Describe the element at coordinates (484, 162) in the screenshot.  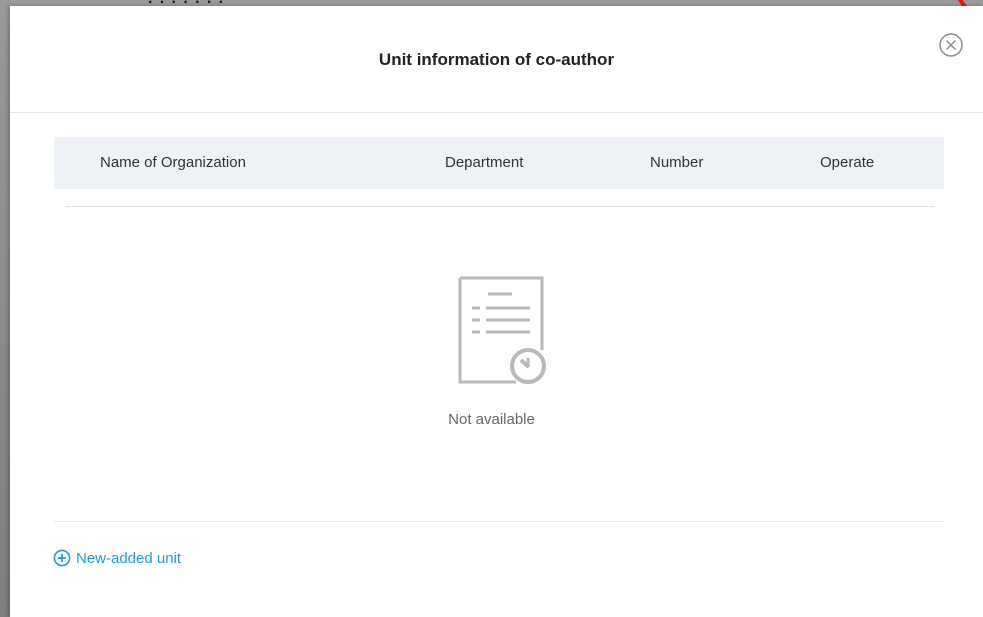
I see `column-header-department: Department` at that location.